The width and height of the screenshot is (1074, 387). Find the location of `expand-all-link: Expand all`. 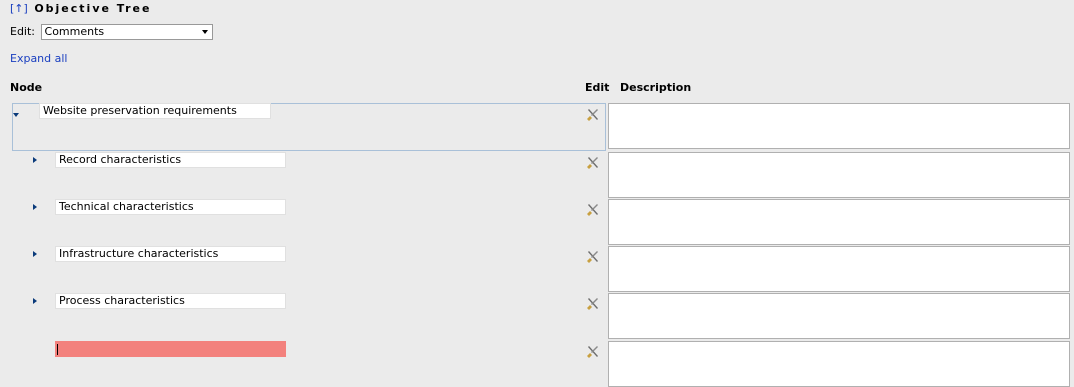

expand-all-link: Expand all is located at coordinates (39, 58).